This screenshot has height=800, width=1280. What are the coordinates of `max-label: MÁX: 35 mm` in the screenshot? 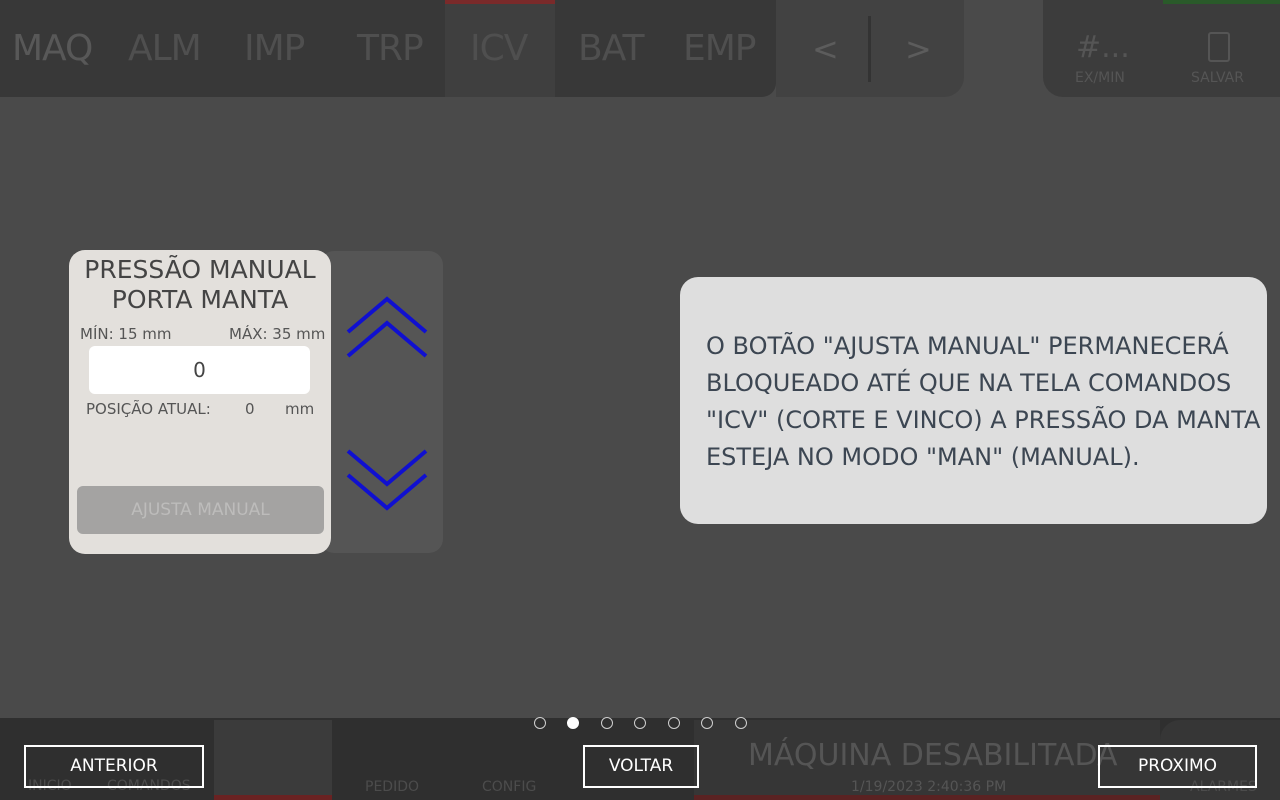 It's located at (277, 334).